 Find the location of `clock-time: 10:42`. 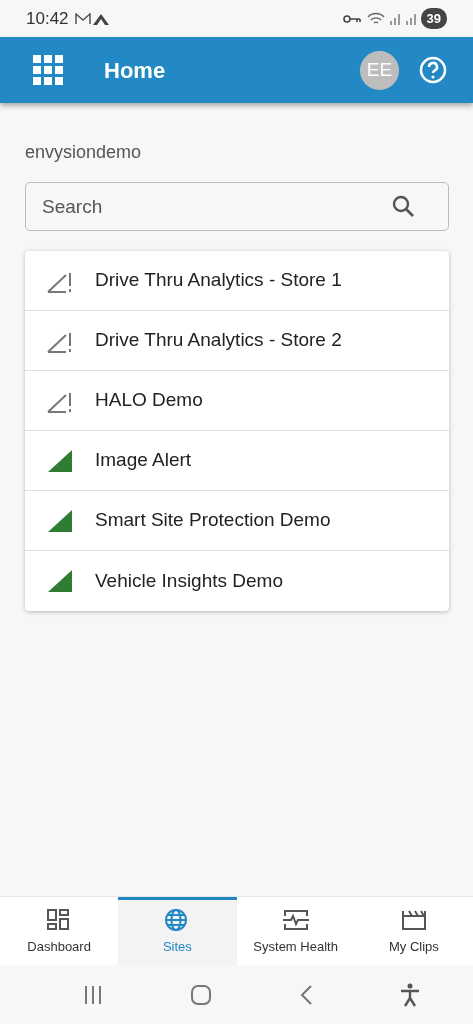

clock-time: 10:42 is located at coordinates (47, 18).